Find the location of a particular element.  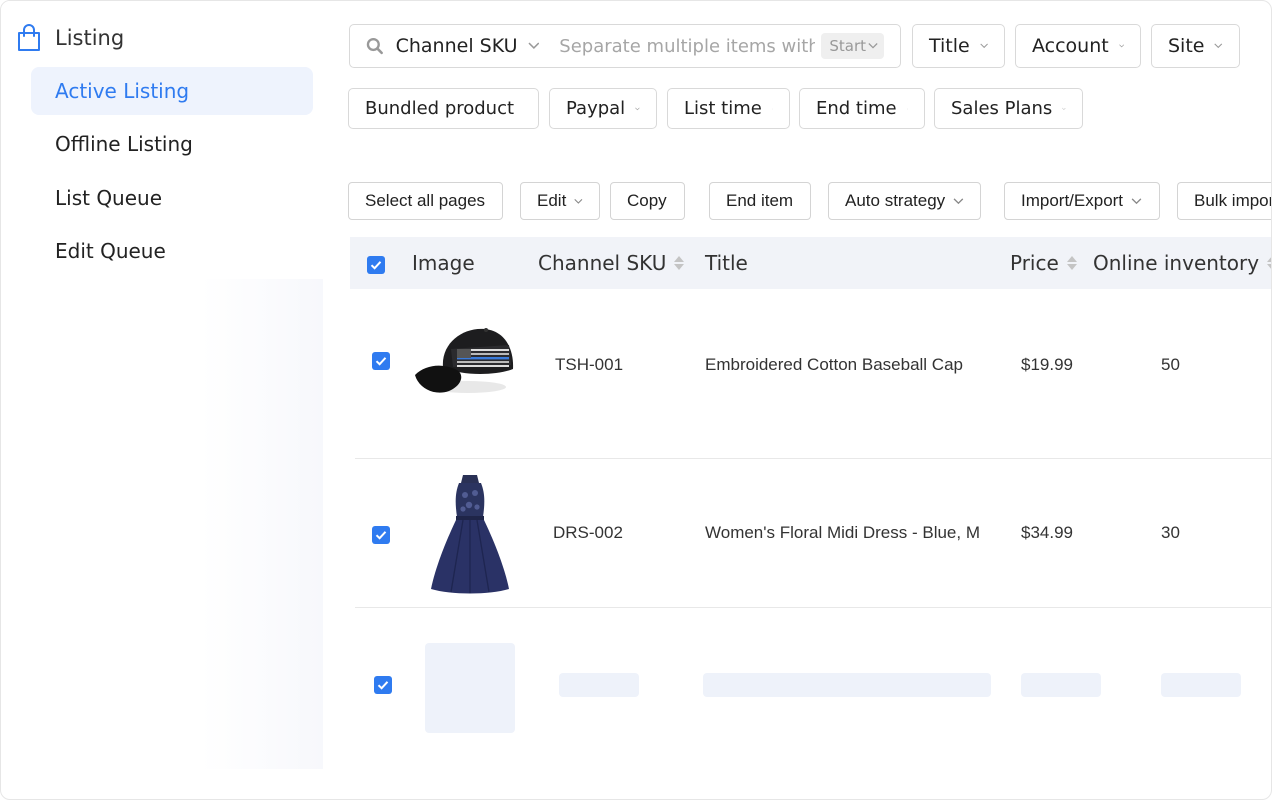

select-all-checkbox is located at coordinates (376, 265).